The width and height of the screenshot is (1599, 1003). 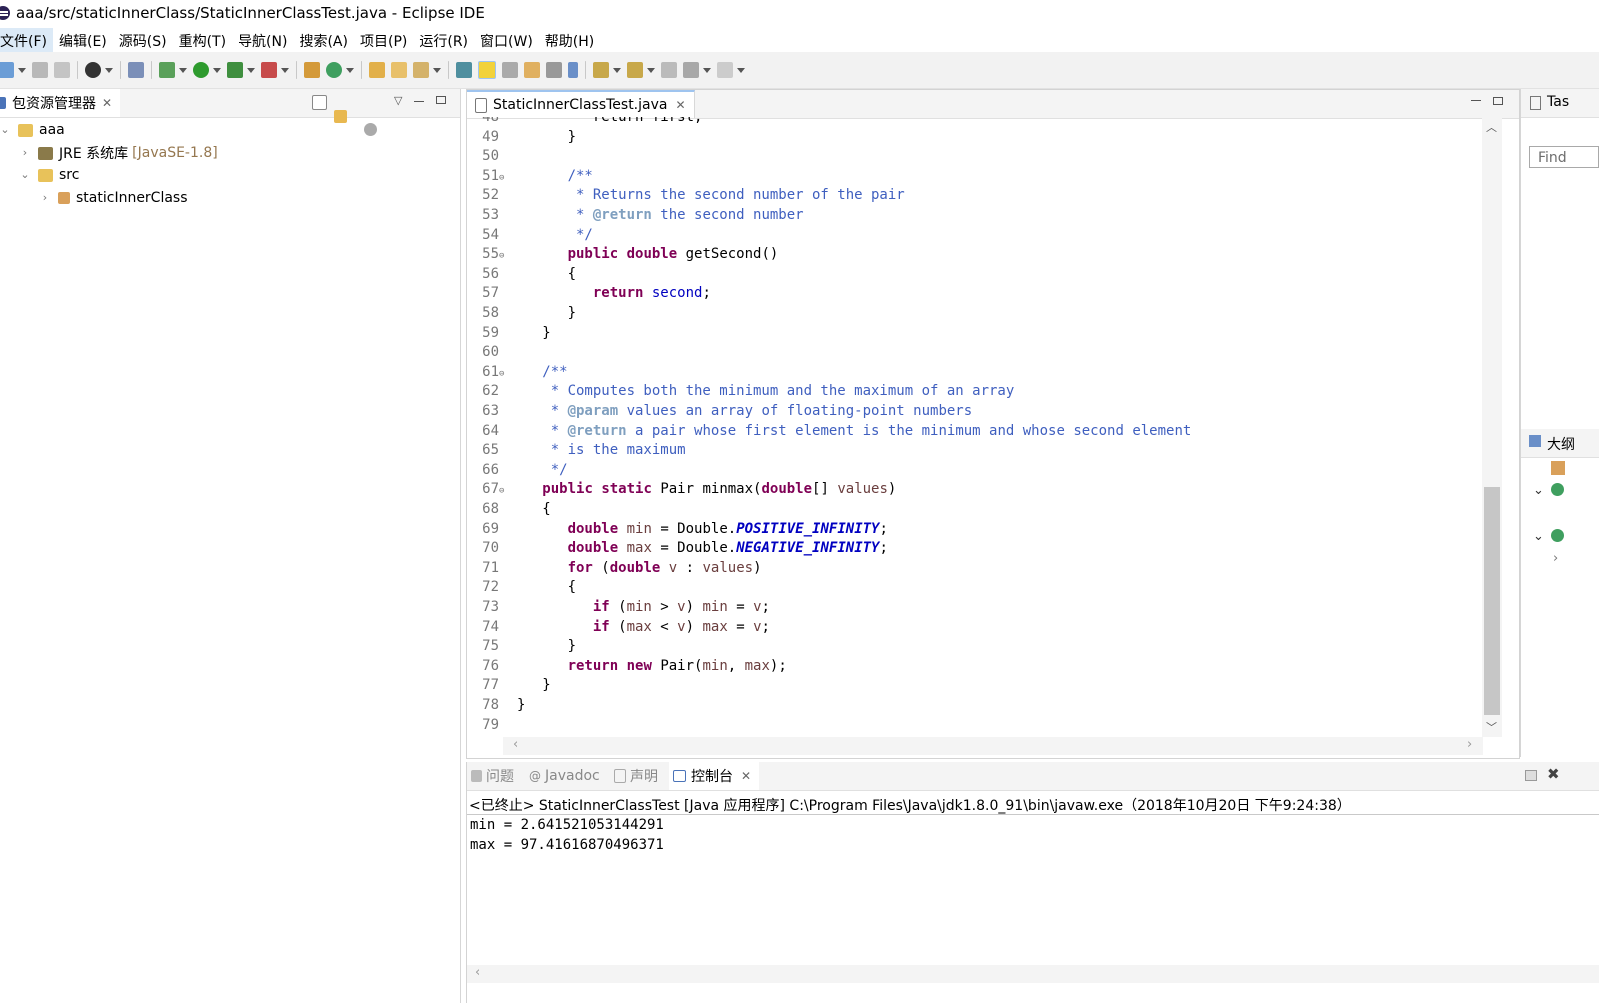 I want to click on code-line: 50, so click(x=492, y=157).